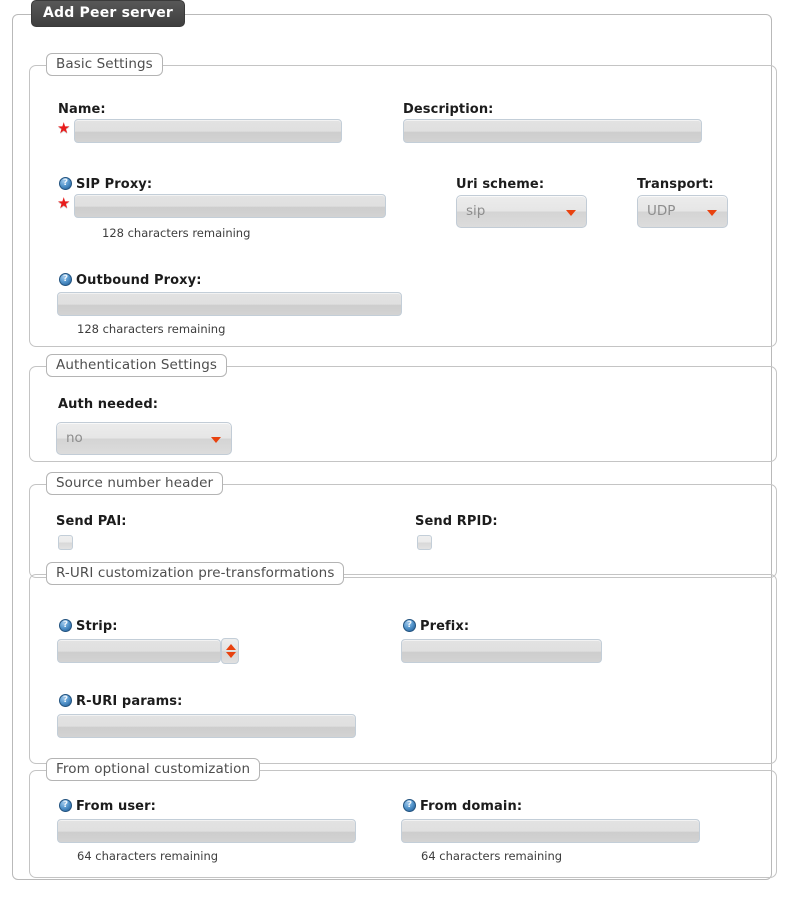 Image resolution: width=796 pixels, height=906 pixels. Describe the element at coordinates (448, 109) in the screenshot. I see `description-label: Description:` at that location.